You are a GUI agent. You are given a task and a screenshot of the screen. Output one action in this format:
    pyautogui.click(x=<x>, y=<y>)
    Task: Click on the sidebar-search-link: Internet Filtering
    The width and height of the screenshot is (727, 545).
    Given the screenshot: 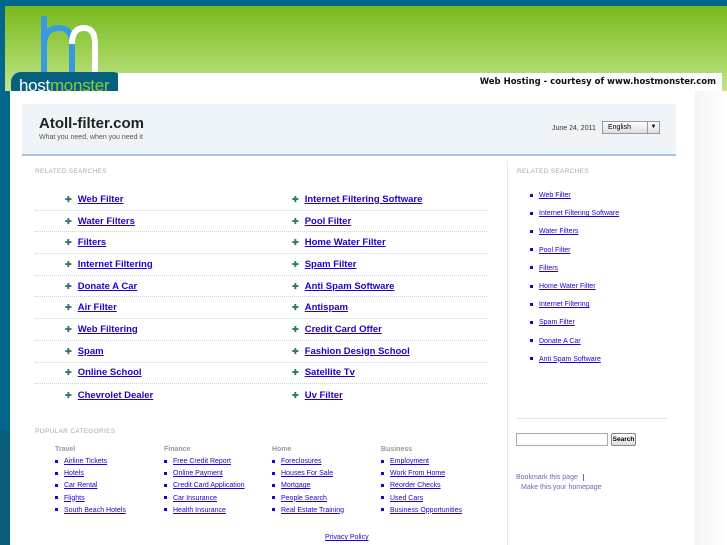 What is the action you would take?
    pyautogui.click(x=564, y=304)
    